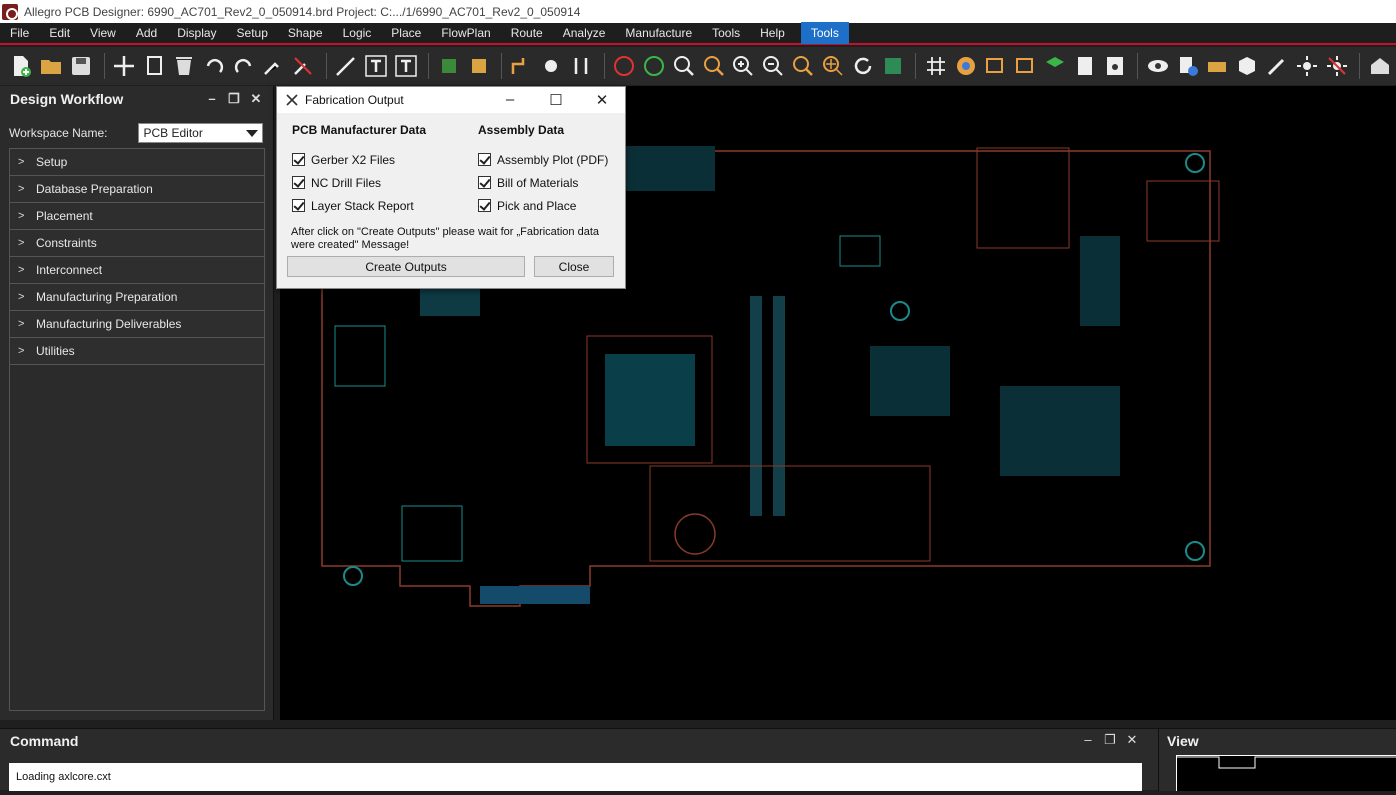 This screenshot has width=1396, height=795. Describe the element at coordinates (21, 66) in the screenshot. I see `new-file-icon` at that location.